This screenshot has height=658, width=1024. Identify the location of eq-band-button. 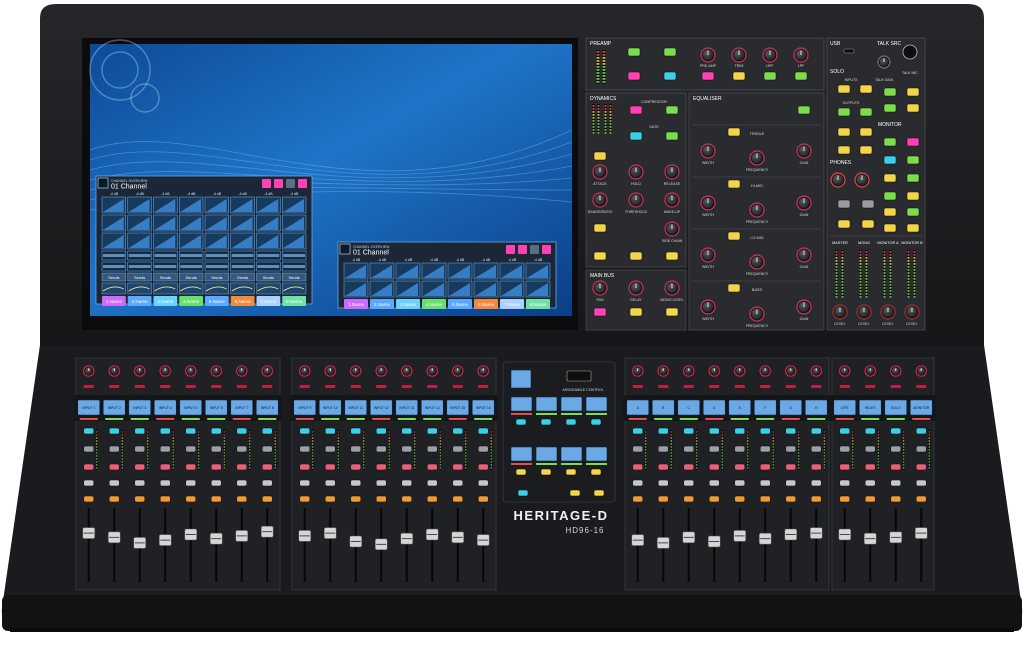
(734, 288).